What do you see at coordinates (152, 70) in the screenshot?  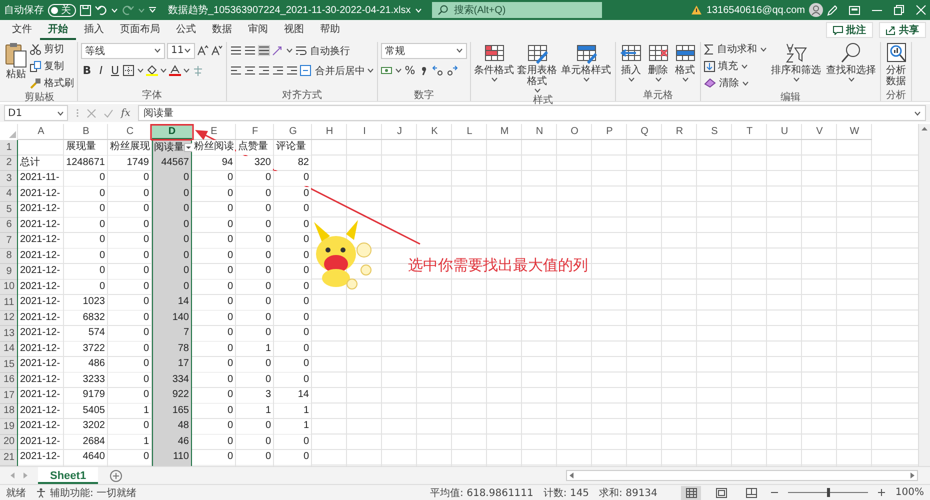 I see `fill-color-icon` at bounding box center [152, 70].